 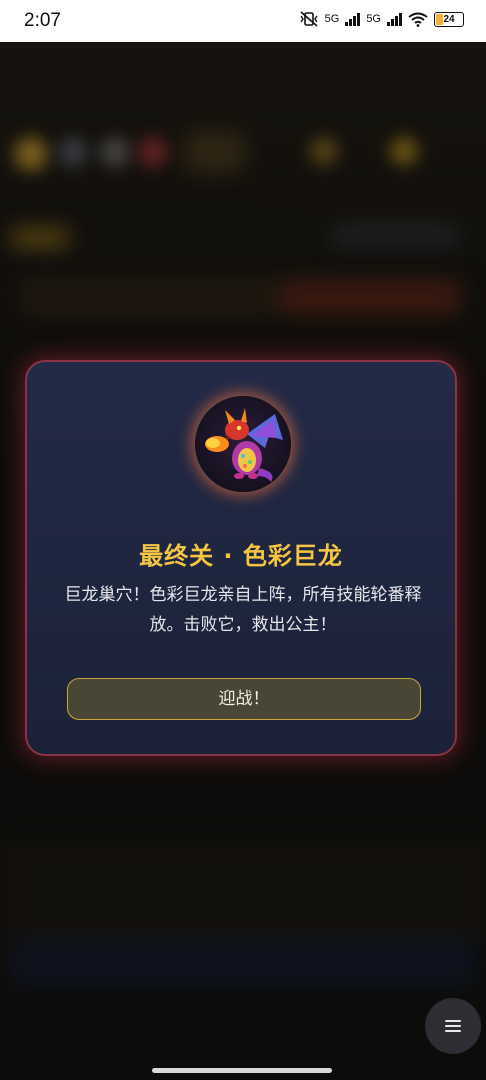 What do you see at coordinates (418, 19) in the screenshot?
I see `wifi-icon` at bounding box center [418, 19].